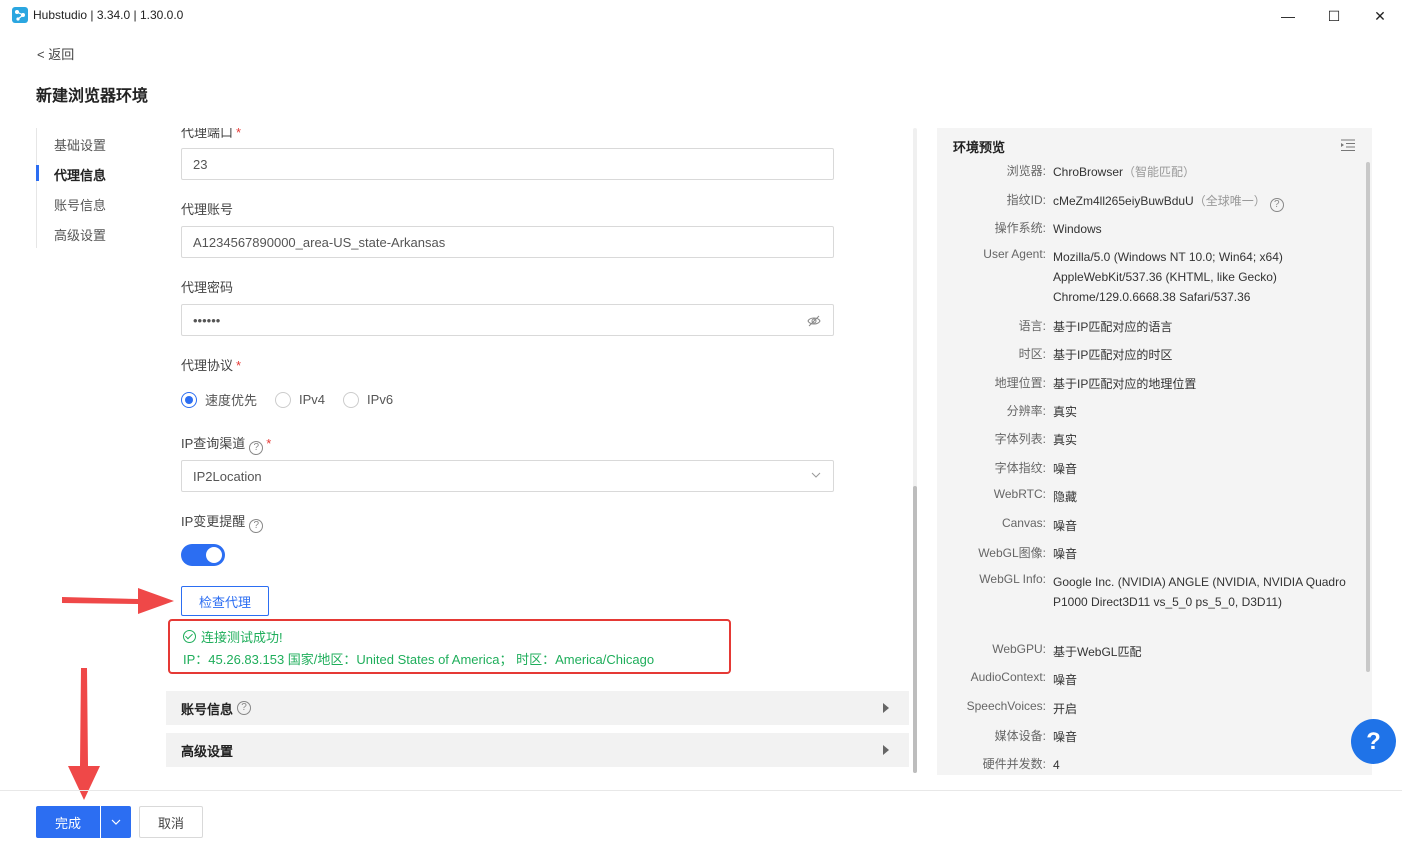 This screenshot has width=1402, height=852. I want to click on radio-speed-first: 速度优先, so click(219, 399).